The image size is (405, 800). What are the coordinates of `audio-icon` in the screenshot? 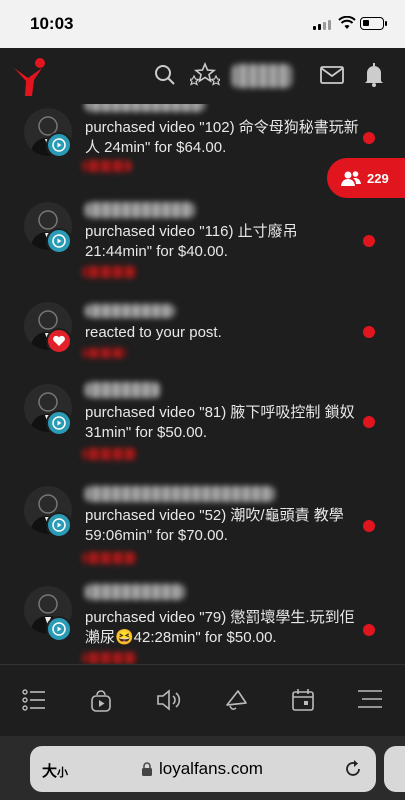 It's located at (170, 700).